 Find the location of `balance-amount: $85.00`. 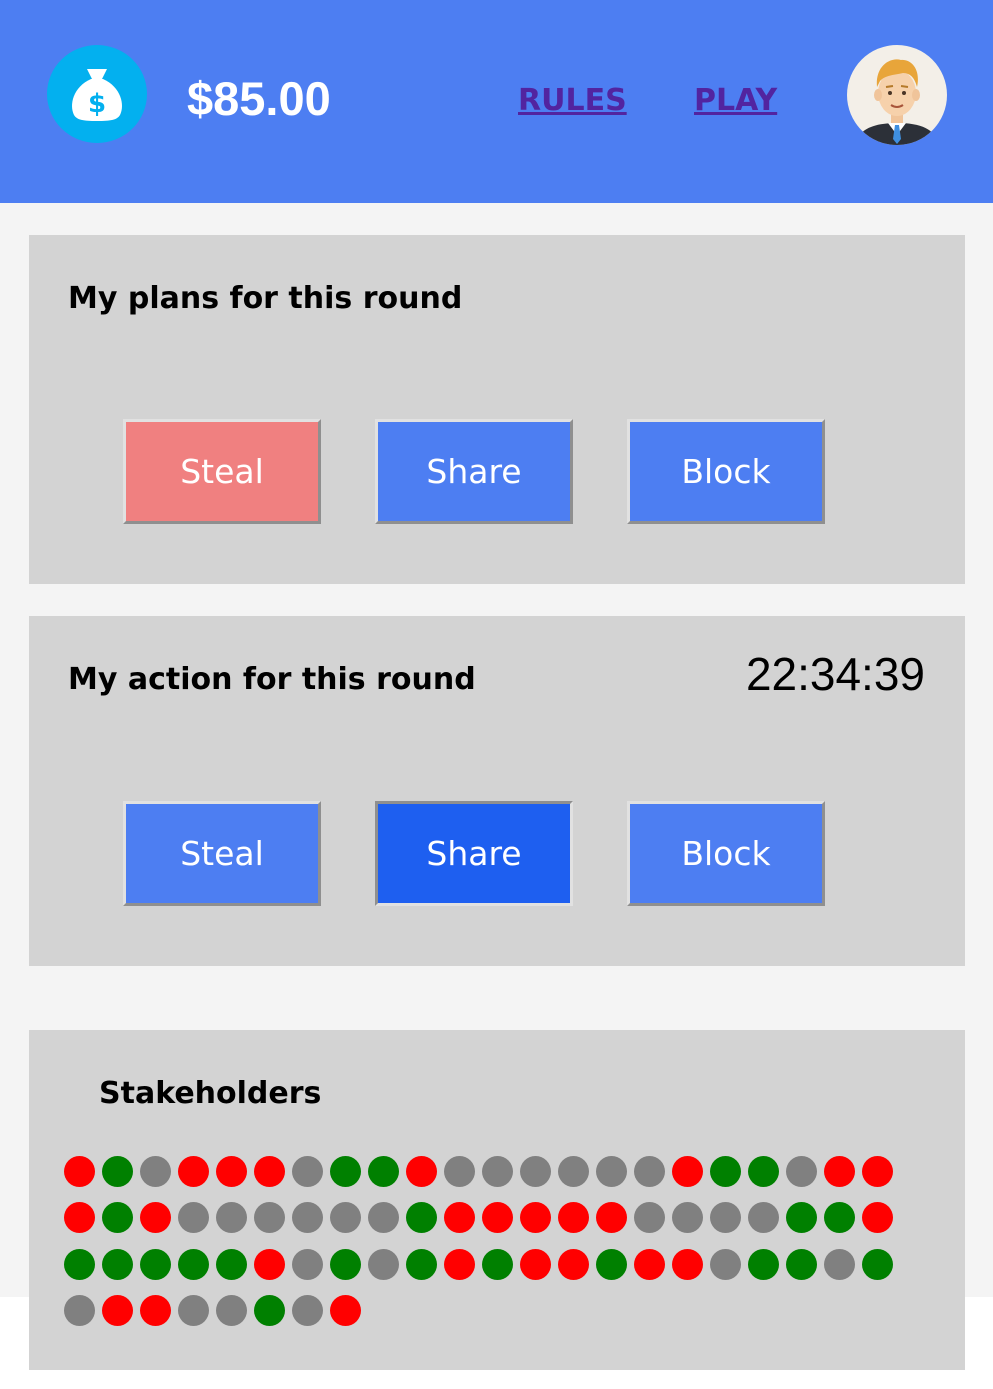

balance-amount: $85.00 is located at coordinates (259, 98).